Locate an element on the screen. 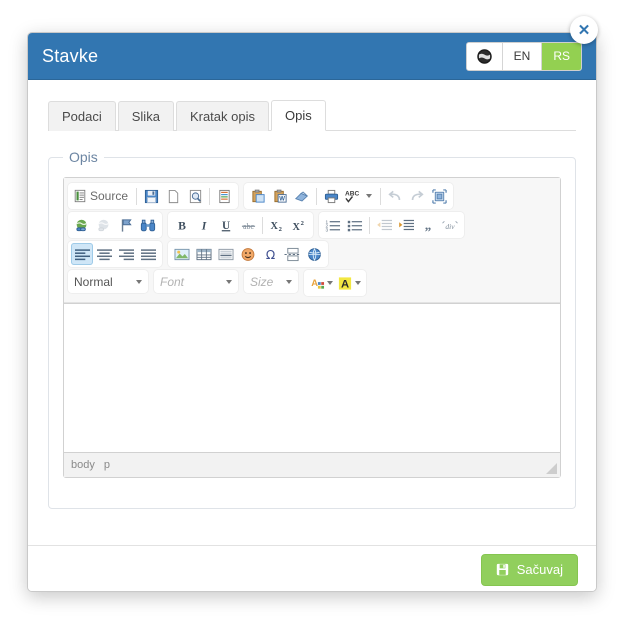  toolbar-row-3: Ω is located at coordinates (312, 254).